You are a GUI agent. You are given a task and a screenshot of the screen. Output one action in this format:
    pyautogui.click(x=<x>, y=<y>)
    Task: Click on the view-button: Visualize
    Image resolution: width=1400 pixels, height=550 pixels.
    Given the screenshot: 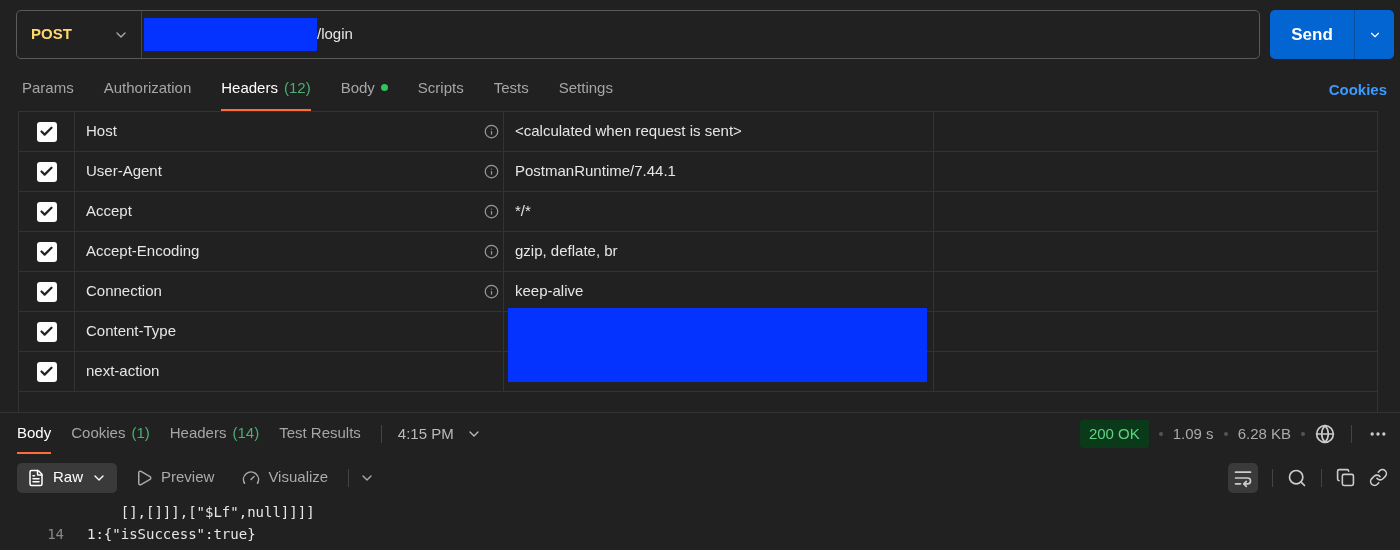 What is the action you would take?
    pyautogui.click(x=285, y=477)
    